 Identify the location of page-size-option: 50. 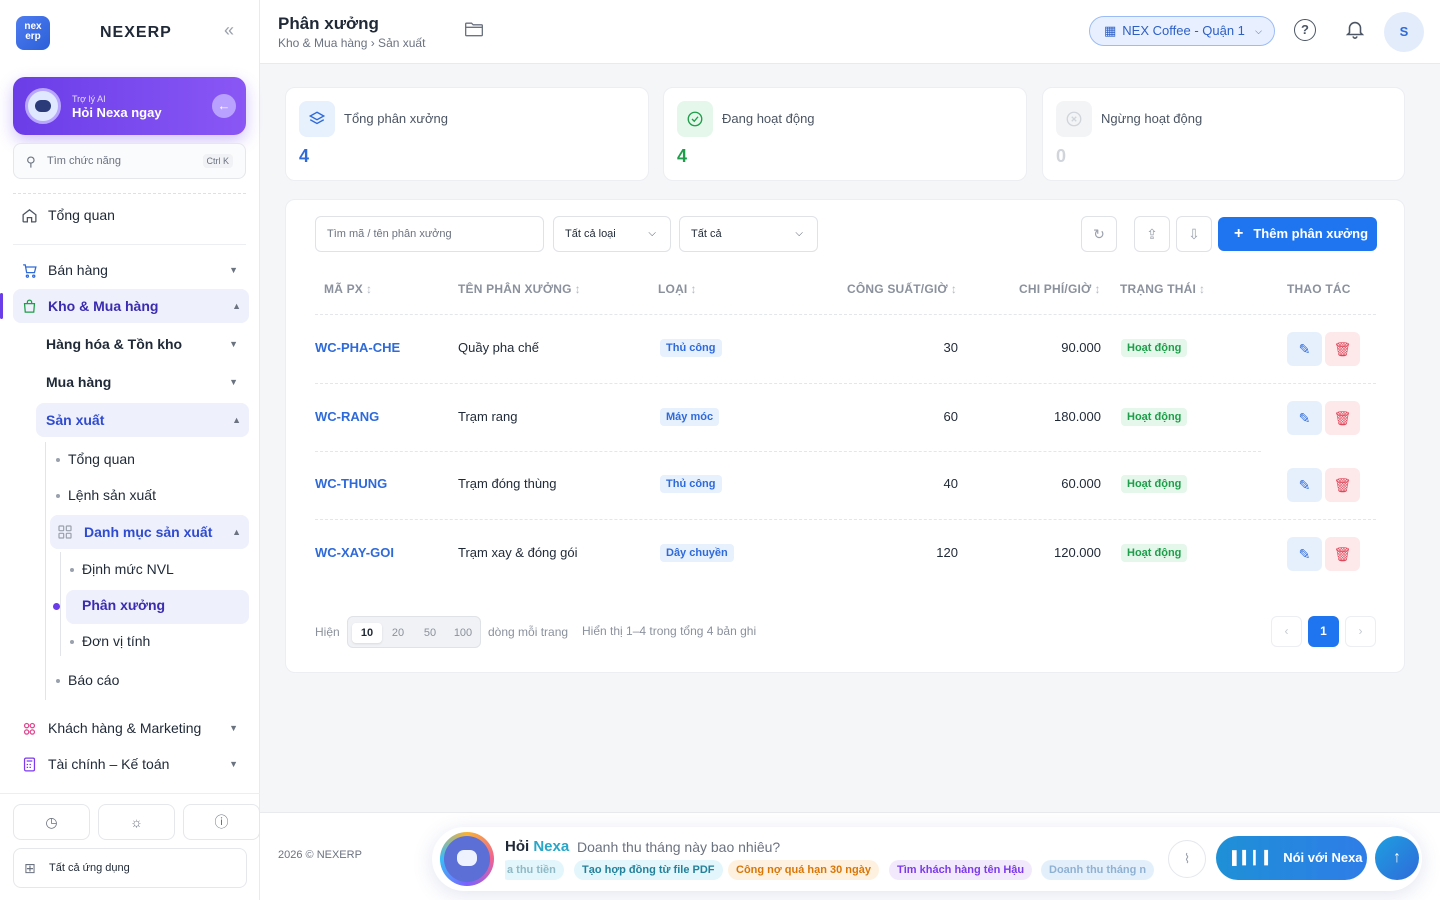
(430, 633).